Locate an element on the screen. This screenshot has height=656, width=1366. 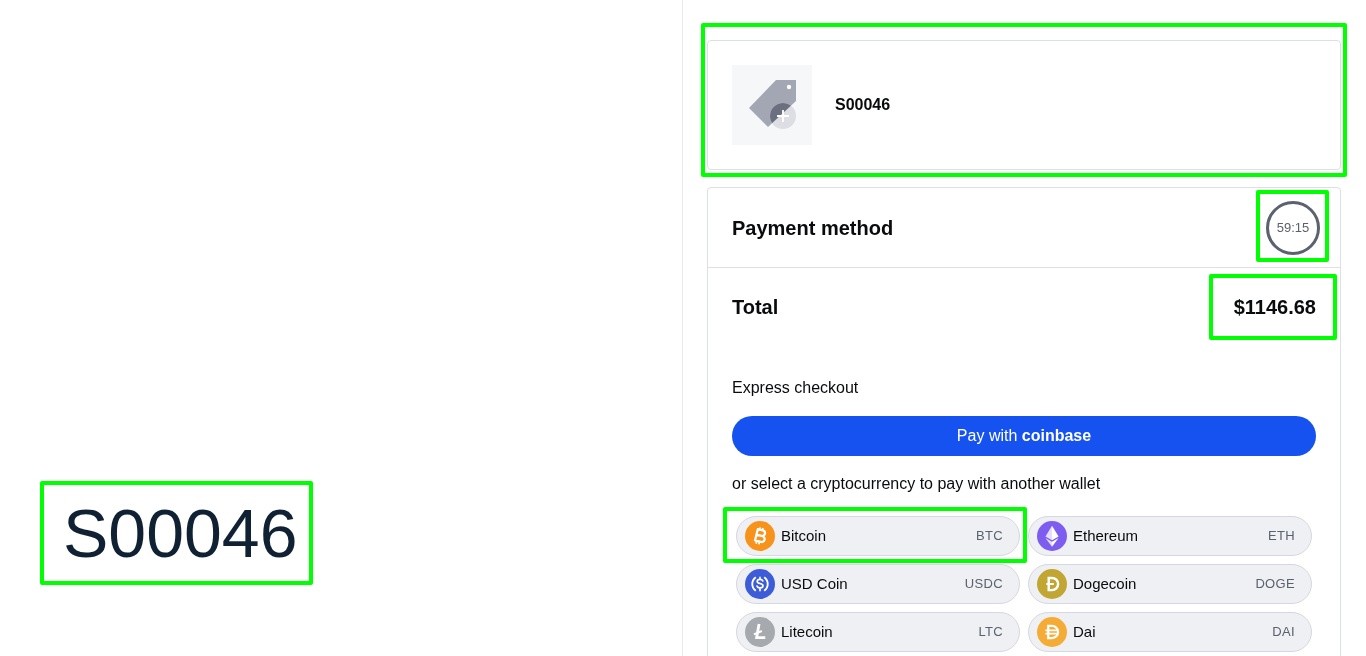
dai-icon is located at coordinates (1052, 632).